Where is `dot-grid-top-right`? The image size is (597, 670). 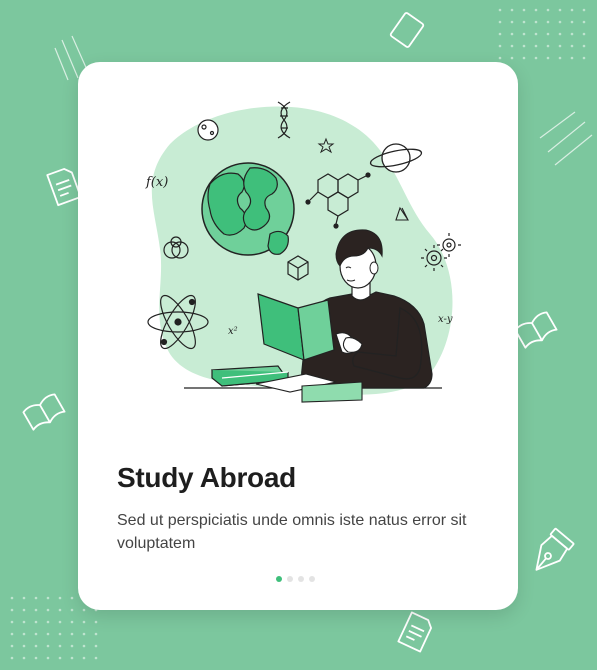
dot-grid-top-right is located at coordinates (542, 34).